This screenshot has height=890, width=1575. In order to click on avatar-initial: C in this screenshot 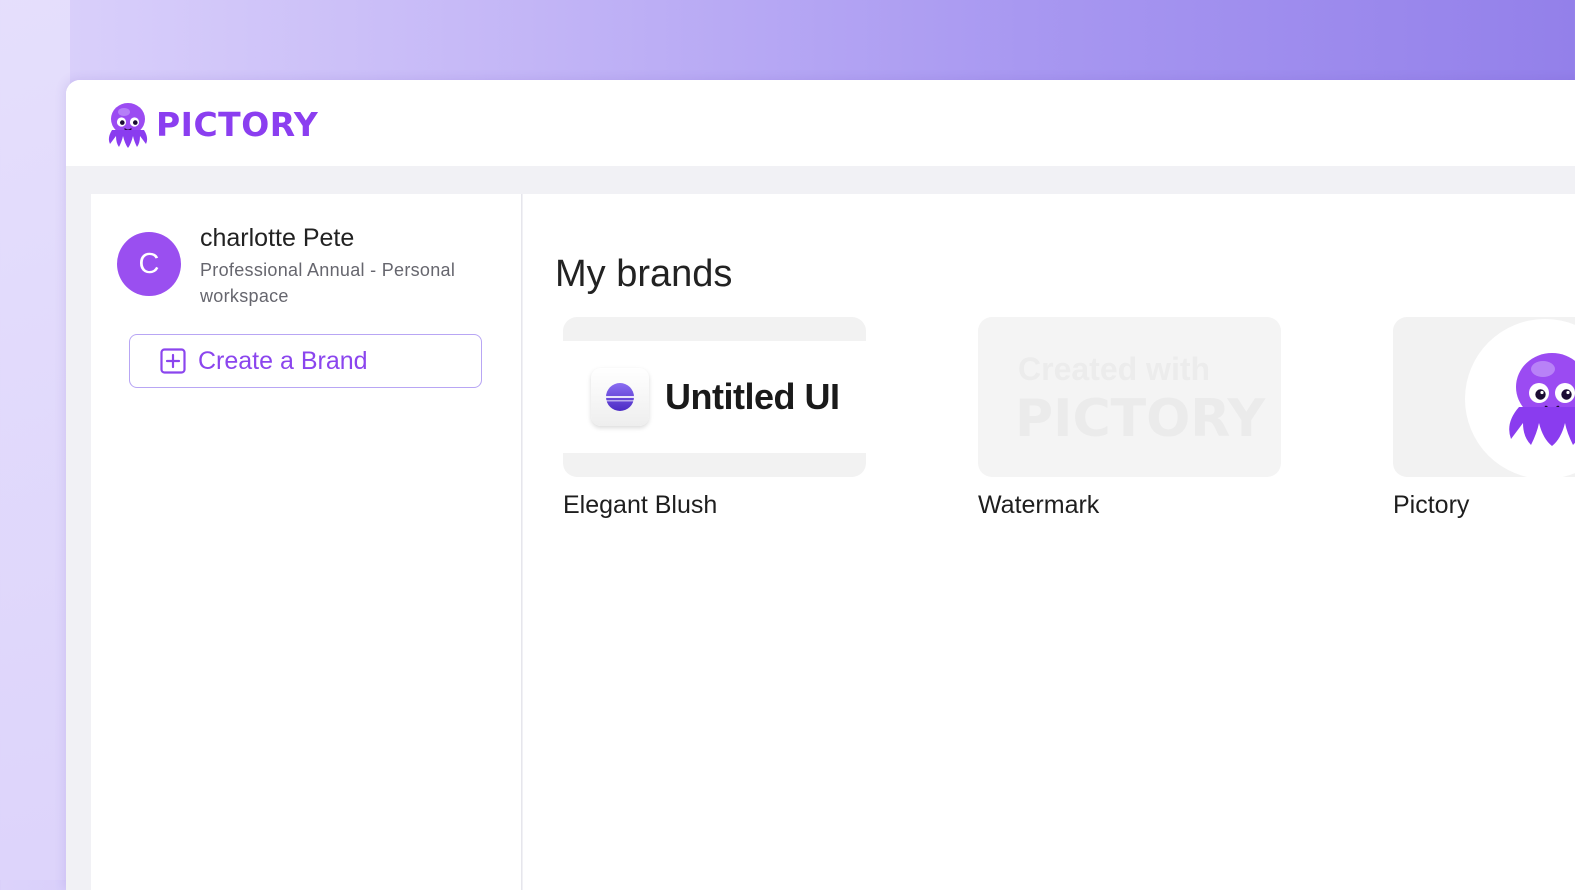, I will do `click(149, 263)`.